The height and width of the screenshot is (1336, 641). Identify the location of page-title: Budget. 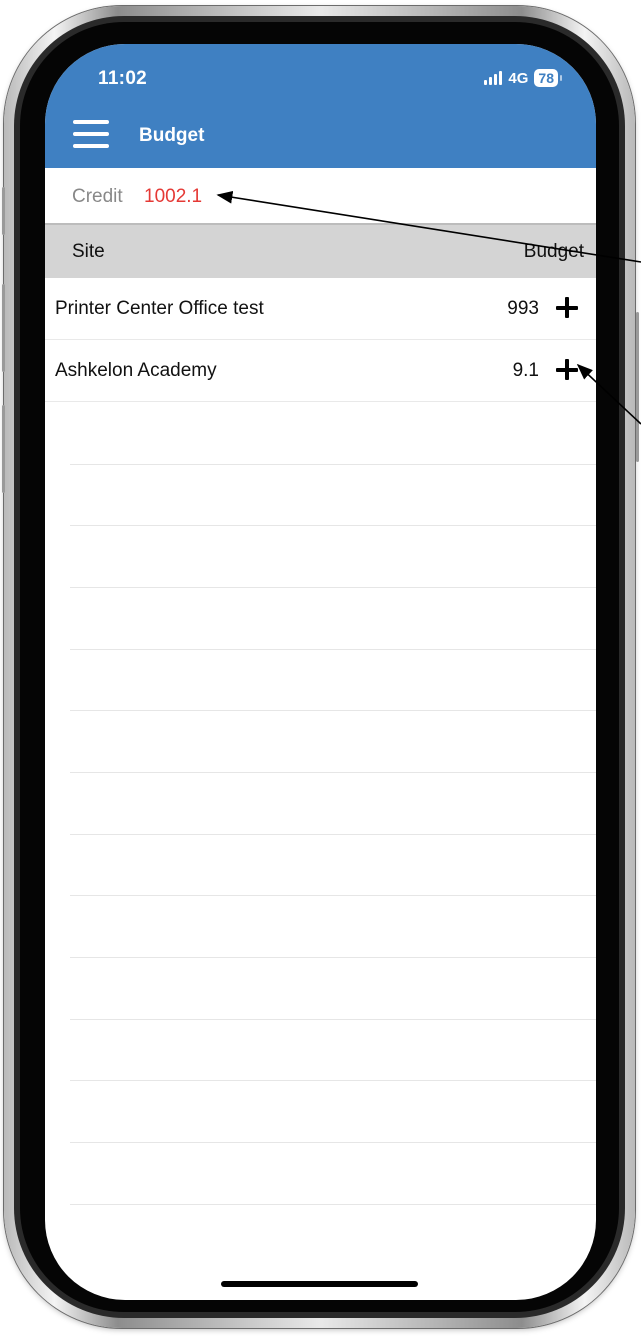
(172, 135).